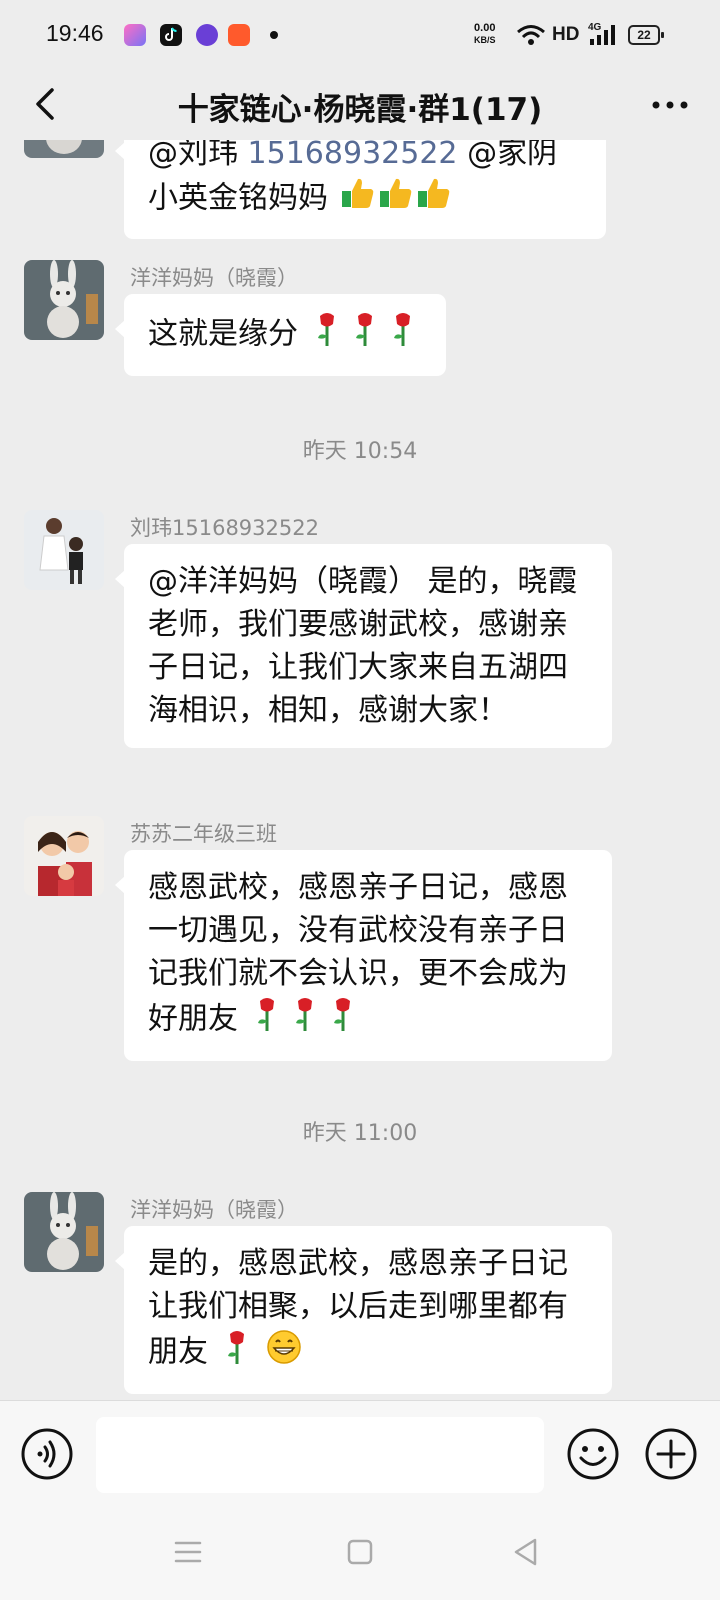  I want to click on more-notifications-dot-icon, so click(274, 35).